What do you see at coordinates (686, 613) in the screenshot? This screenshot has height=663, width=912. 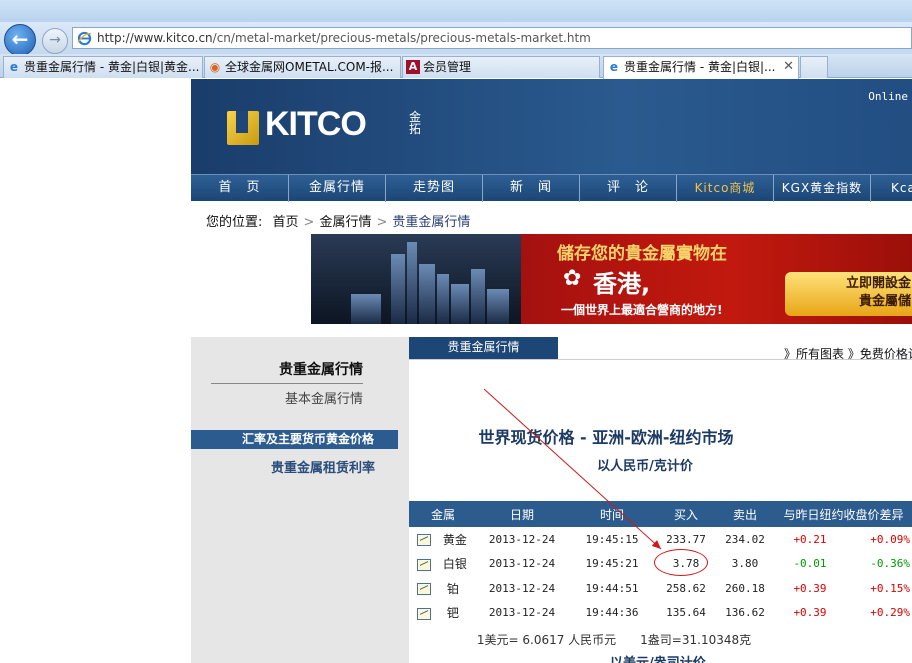 I see `bid-cell: 135.64` at bounding box center [686, 613].